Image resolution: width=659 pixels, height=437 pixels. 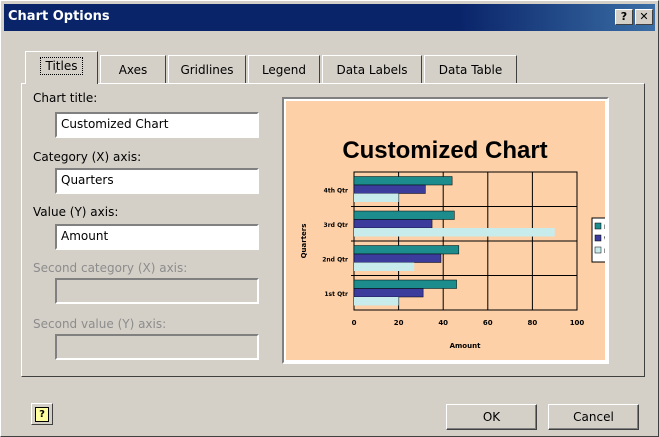 What do you see at coordinates (488, 323) in the screenshot?
I see `x-tick-label: 60` at bounding box center [488, 323].